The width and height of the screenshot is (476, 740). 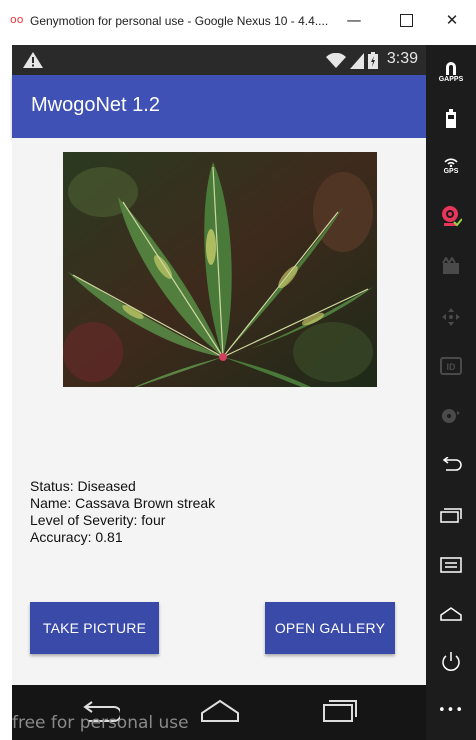 I want to click on gps-icon, so click(x=451, y=162).